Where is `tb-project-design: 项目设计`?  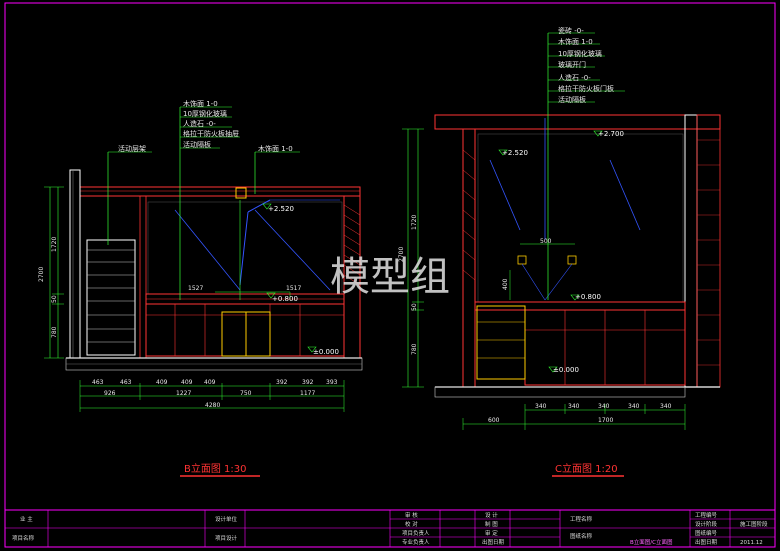
tb-project-design: 项目设计 is located at coordinates (226, 538).